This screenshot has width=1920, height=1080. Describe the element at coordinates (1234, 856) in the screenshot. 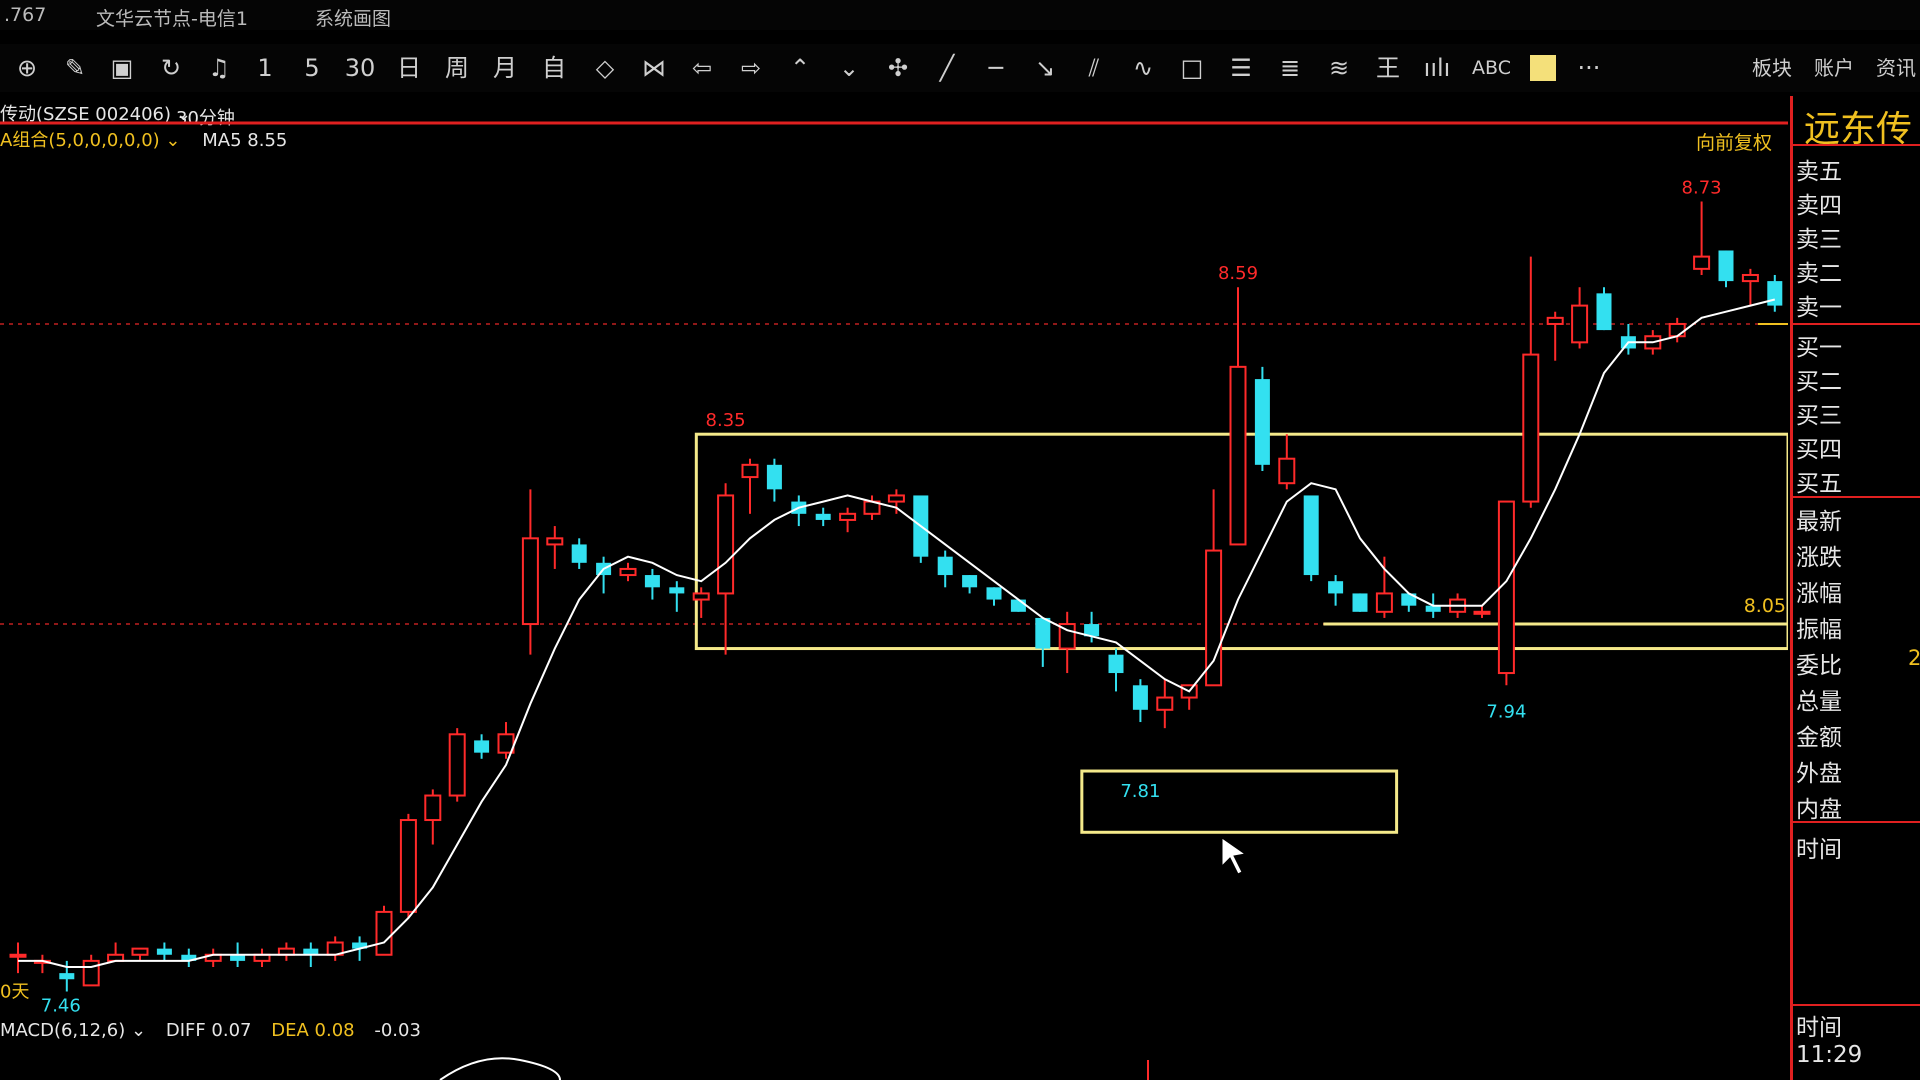

I see `mouse-cursor-icon` at that location.